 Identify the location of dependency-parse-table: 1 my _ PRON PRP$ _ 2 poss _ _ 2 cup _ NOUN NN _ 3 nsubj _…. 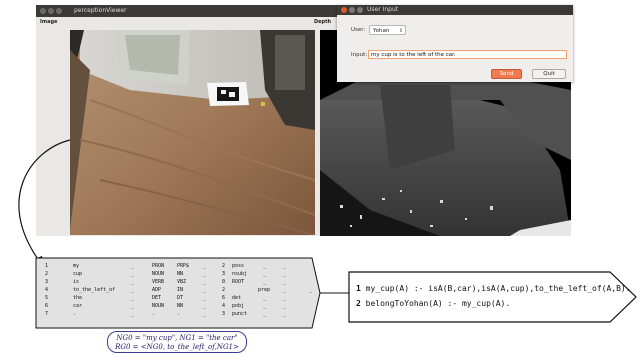
(178, 293).